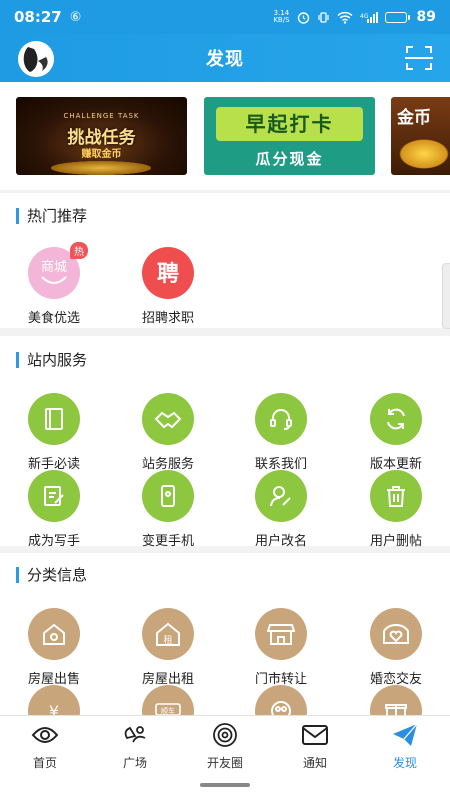 This screenshot has height=800, width=450. Describe the element at coordinates (167, 318) in the screenshot. I see `item-label: 招聘求职` at that location.